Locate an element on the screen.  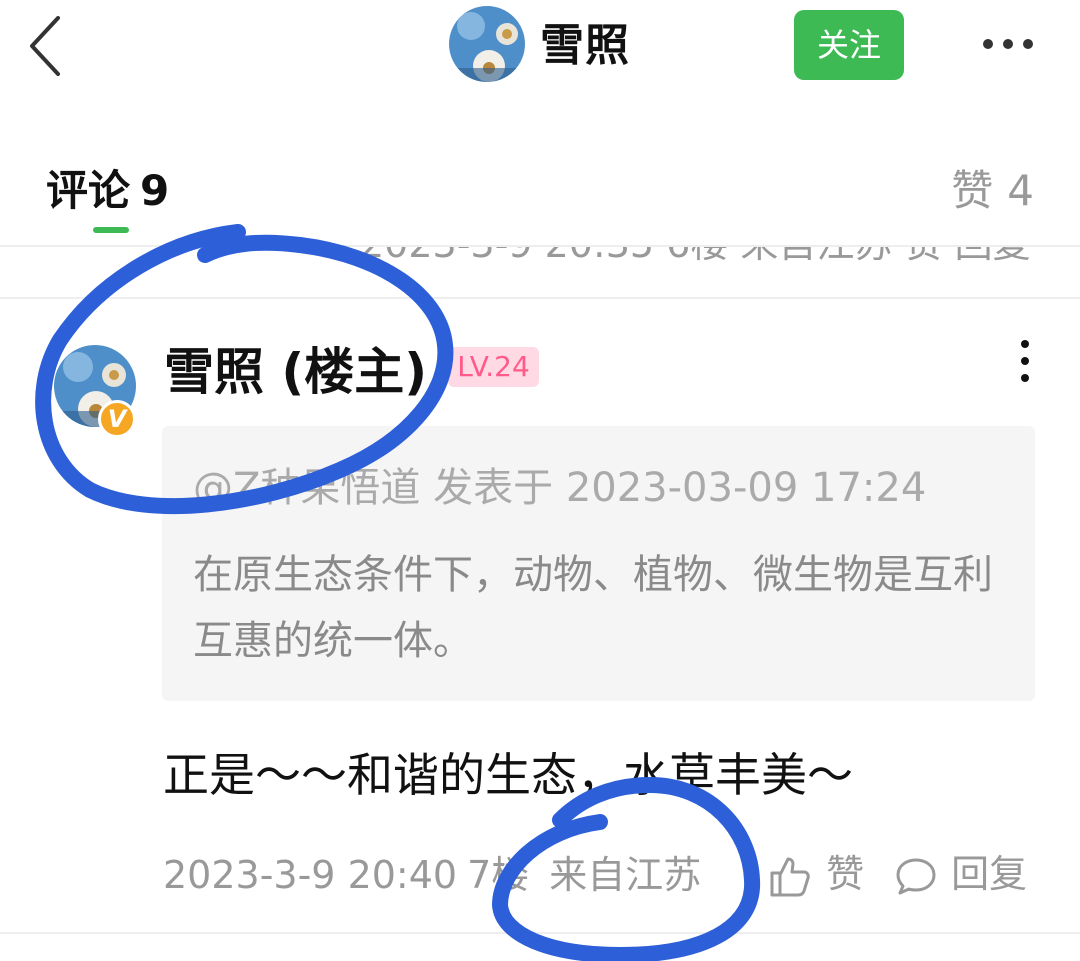
comment-location: 来自江苏 is located at coordinates (625, 875).